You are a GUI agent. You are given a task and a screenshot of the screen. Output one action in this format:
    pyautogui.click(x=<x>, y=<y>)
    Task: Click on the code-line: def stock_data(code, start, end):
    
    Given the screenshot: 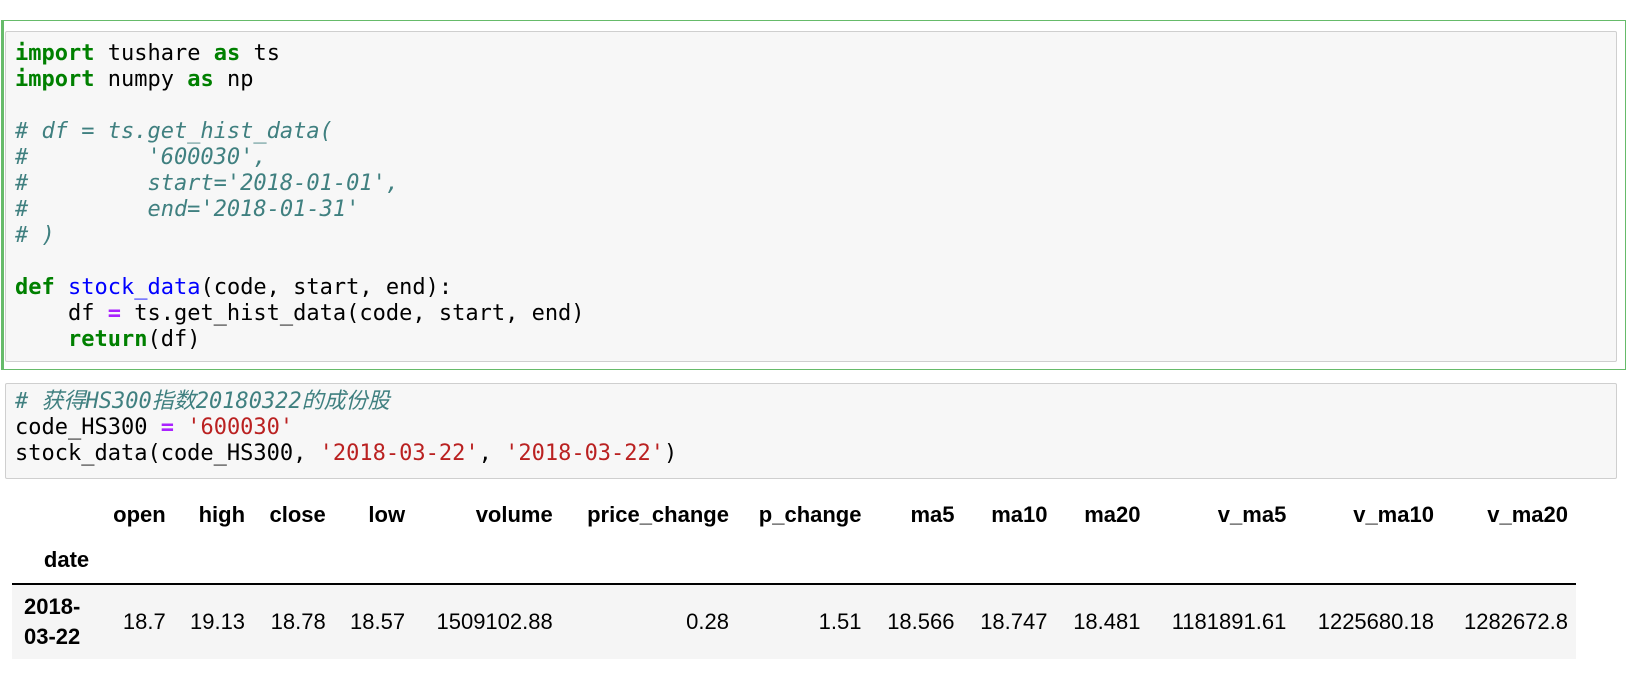 What is the action you would take?
    pyautogui.click(x=233, y=287)
    